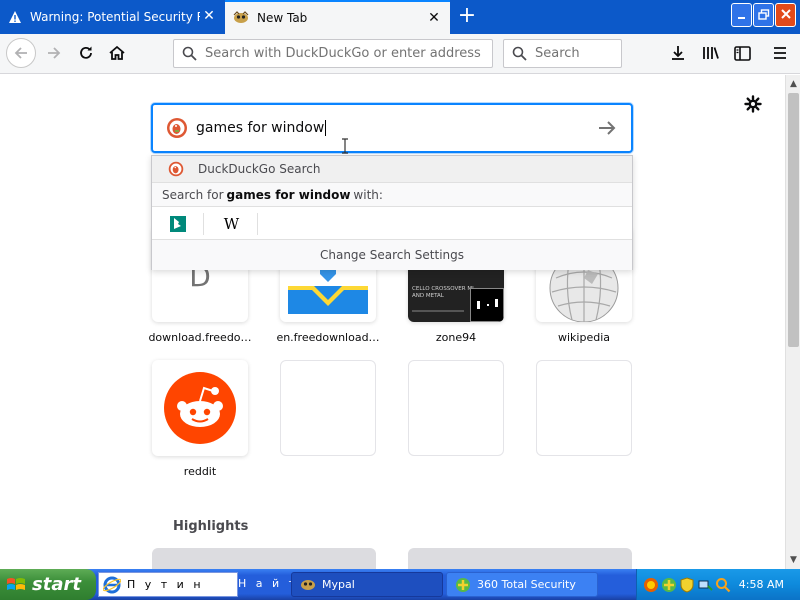  I want to click on wikipedia-icon: W, so click(231, 224).